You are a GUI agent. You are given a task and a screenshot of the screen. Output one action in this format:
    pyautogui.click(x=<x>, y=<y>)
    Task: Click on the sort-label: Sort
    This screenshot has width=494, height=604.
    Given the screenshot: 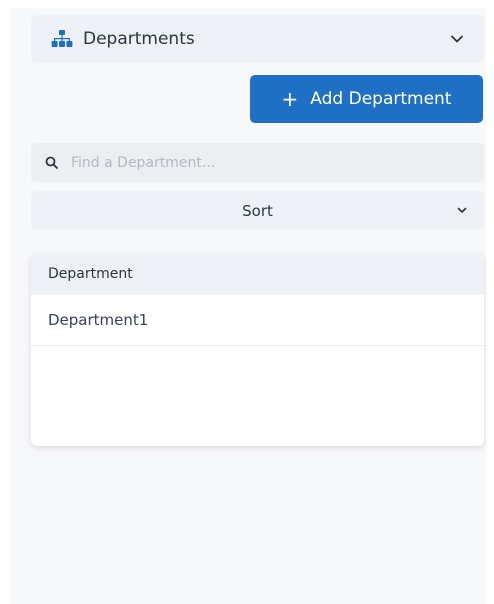 What is the action you would take?
    pyautogui.click(x=257, y=210)
    